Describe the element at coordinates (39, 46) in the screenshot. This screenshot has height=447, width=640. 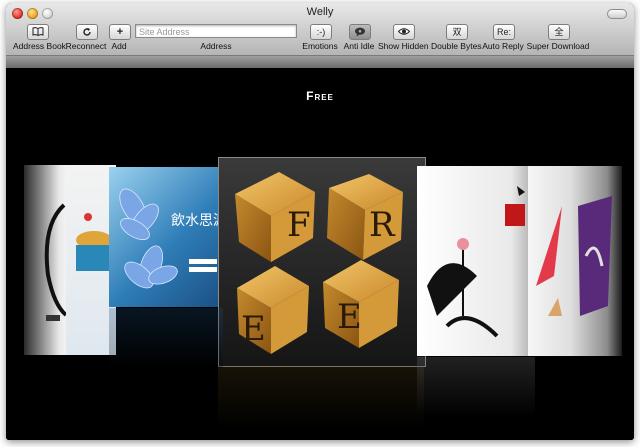
I see `address-book-label: Address Book` at that location.